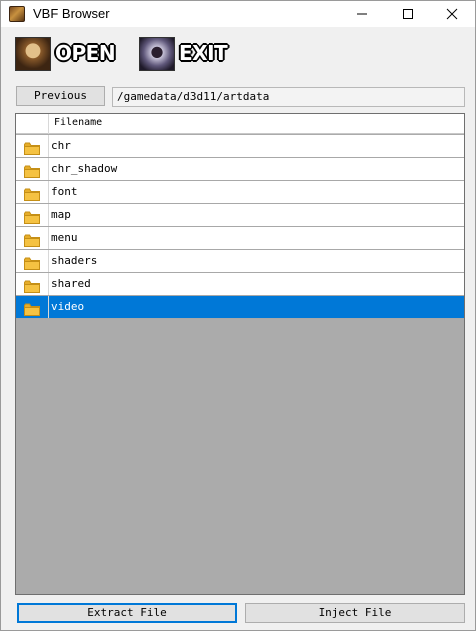 The image size is (476, 631). I want to click on window-title: VBF Browser, so click(71, 13).